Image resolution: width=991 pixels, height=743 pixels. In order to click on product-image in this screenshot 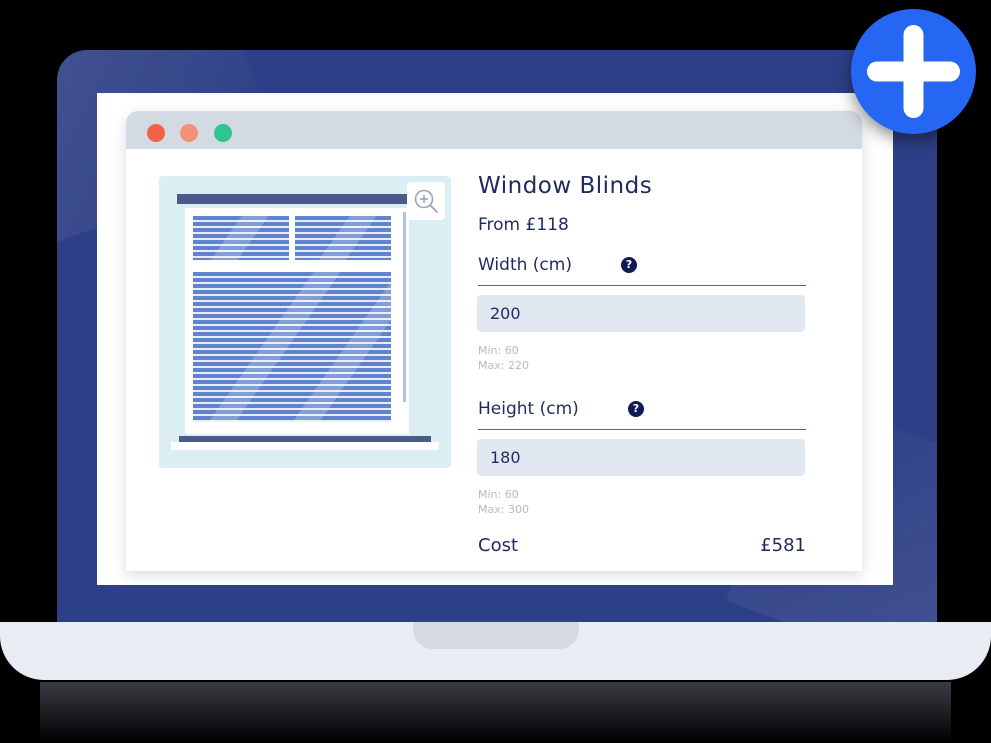, I will do `click(305, 322)`.